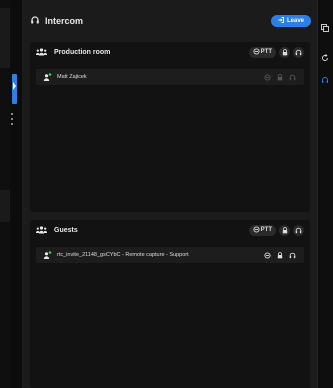  What do you see at coordinates (82, 52) in the screenshot?
I see `production-room-title: Production room` at bounding box center [82, 52].